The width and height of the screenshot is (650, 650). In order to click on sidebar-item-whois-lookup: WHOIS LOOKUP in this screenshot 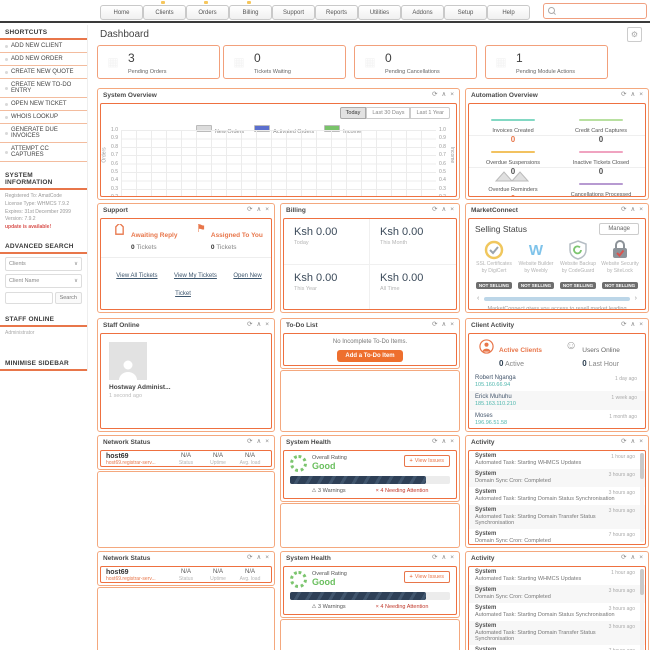, I will do `click(43, 117)`.